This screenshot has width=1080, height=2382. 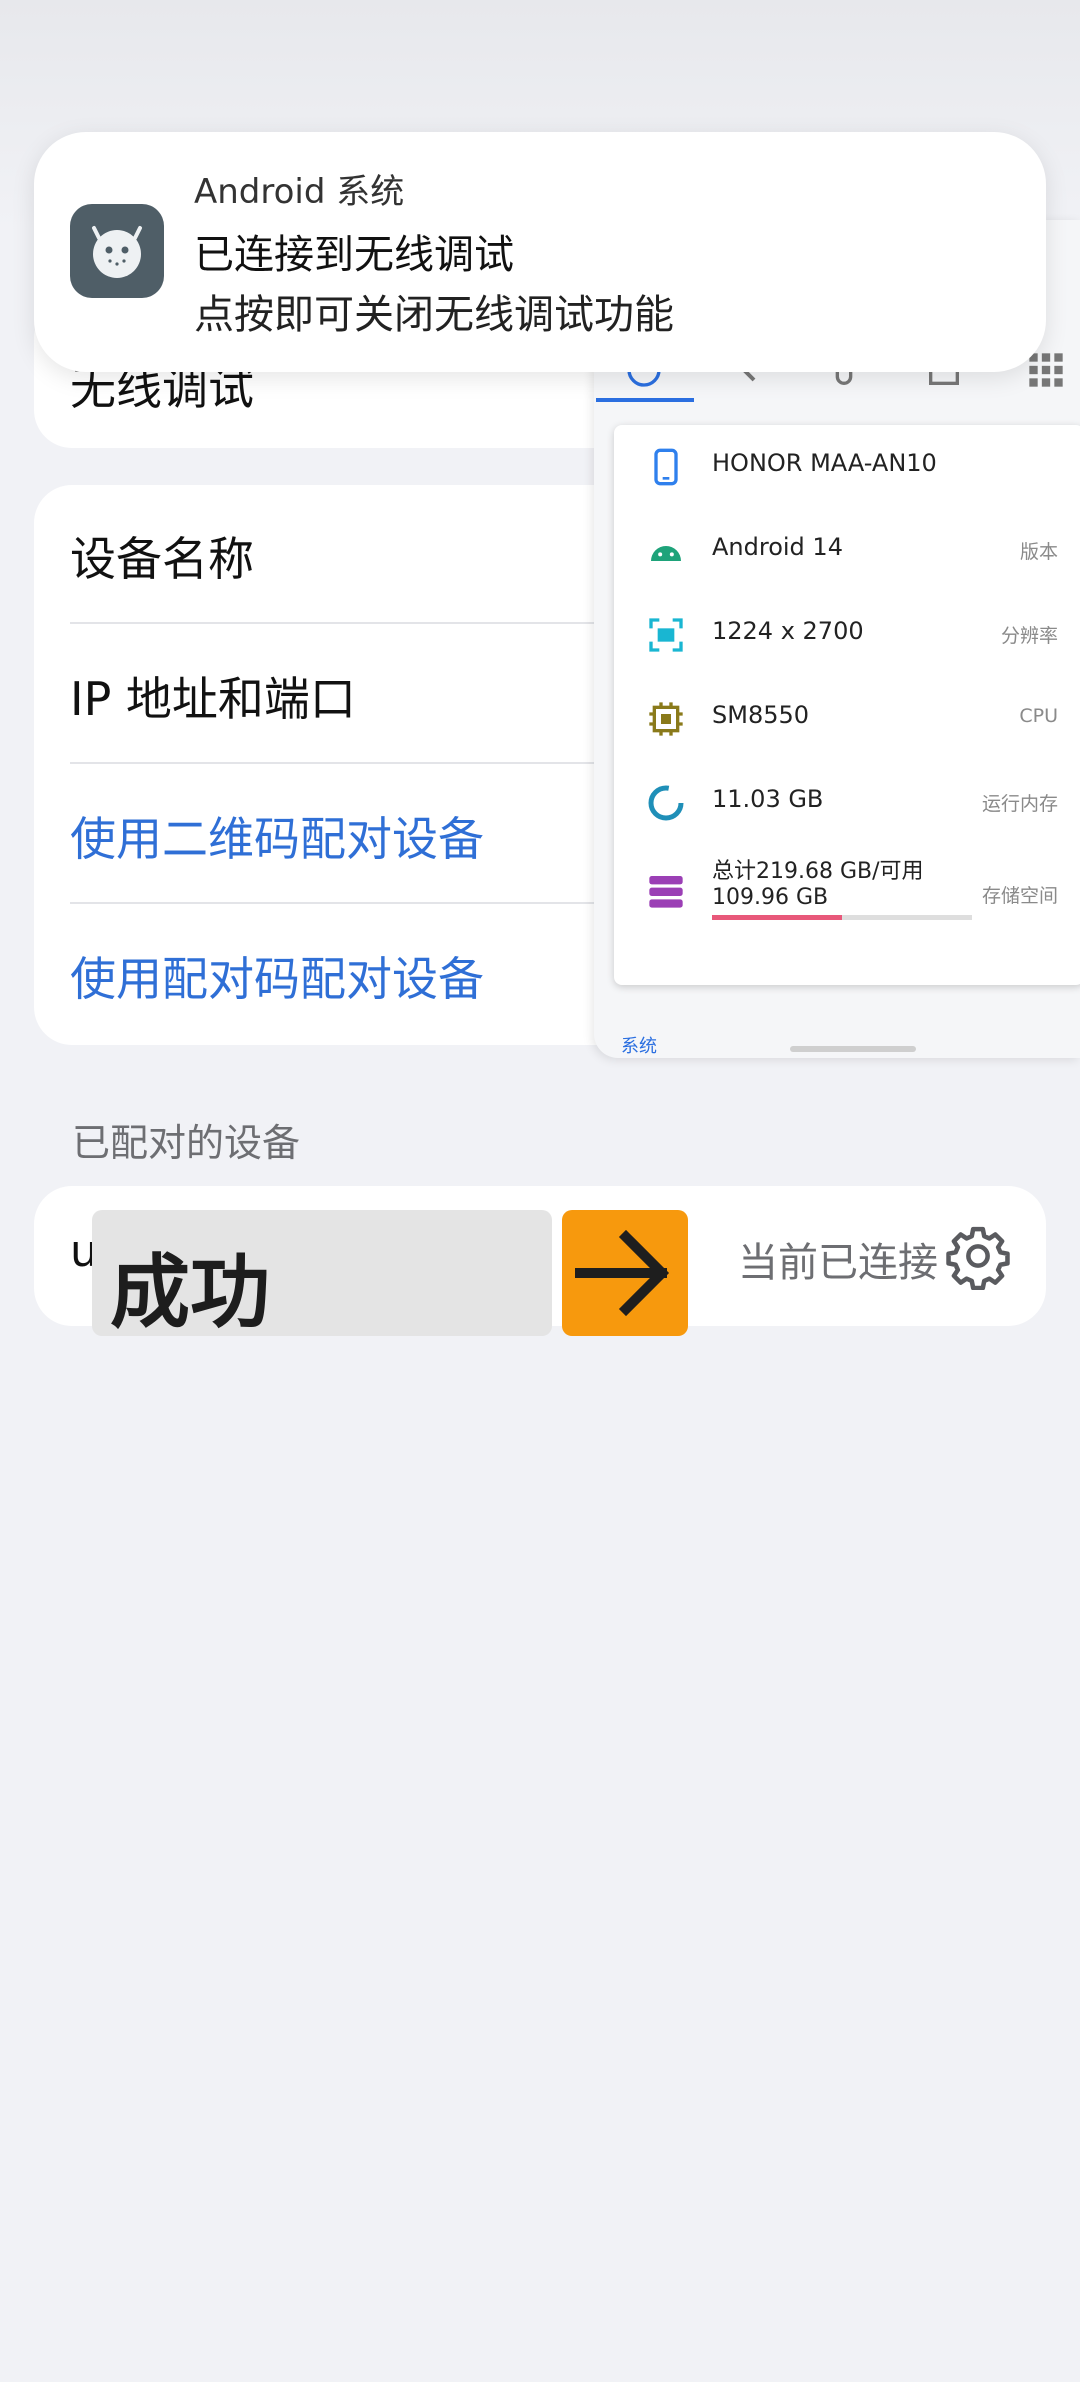 What do you see at coordinates (1038, 716) in the screenshot?
I see `cpu-tag: CPU` at bounding box center [1038, 716].